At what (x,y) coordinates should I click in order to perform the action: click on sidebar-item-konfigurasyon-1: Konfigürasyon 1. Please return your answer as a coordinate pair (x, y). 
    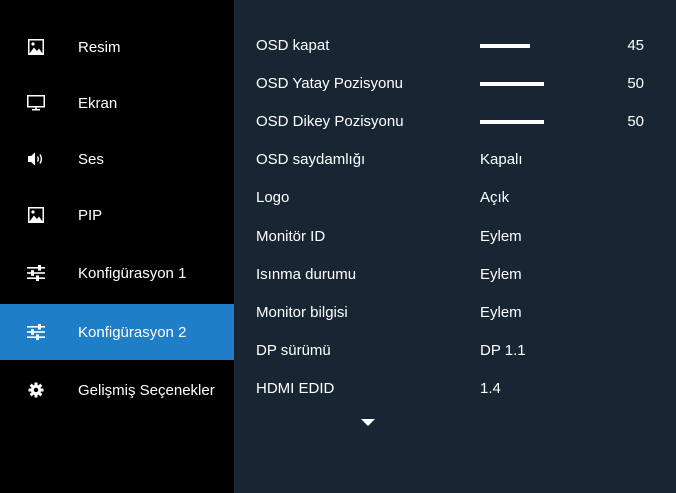
    Looking at the image, I should click on (117, 273).